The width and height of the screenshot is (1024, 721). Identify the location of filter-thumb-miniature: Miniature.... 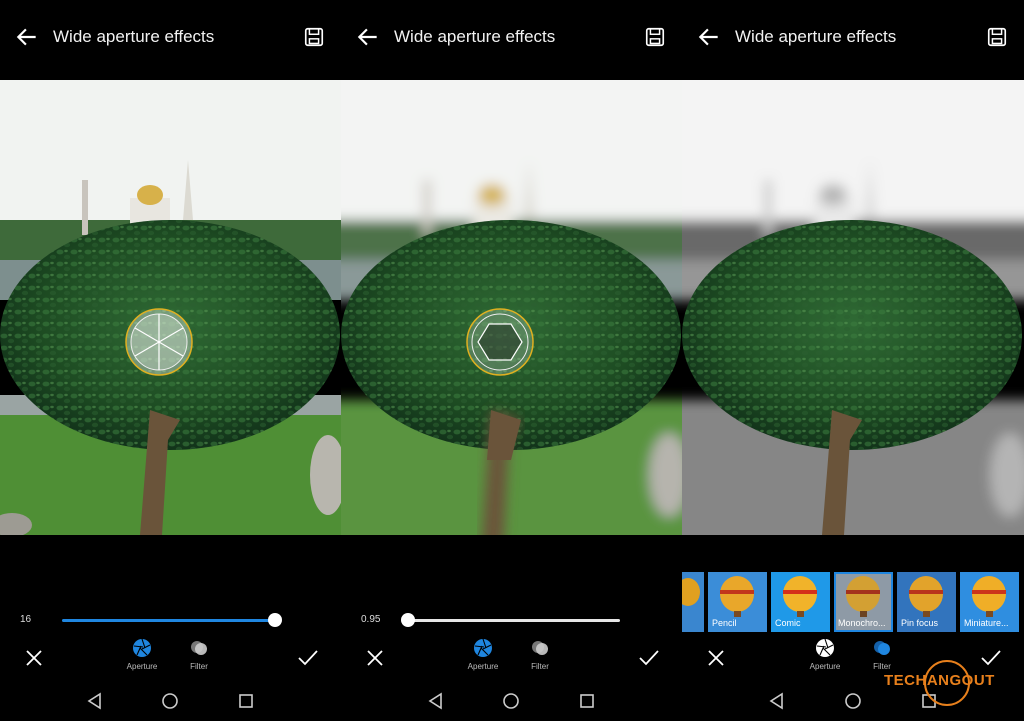
(989, 602).